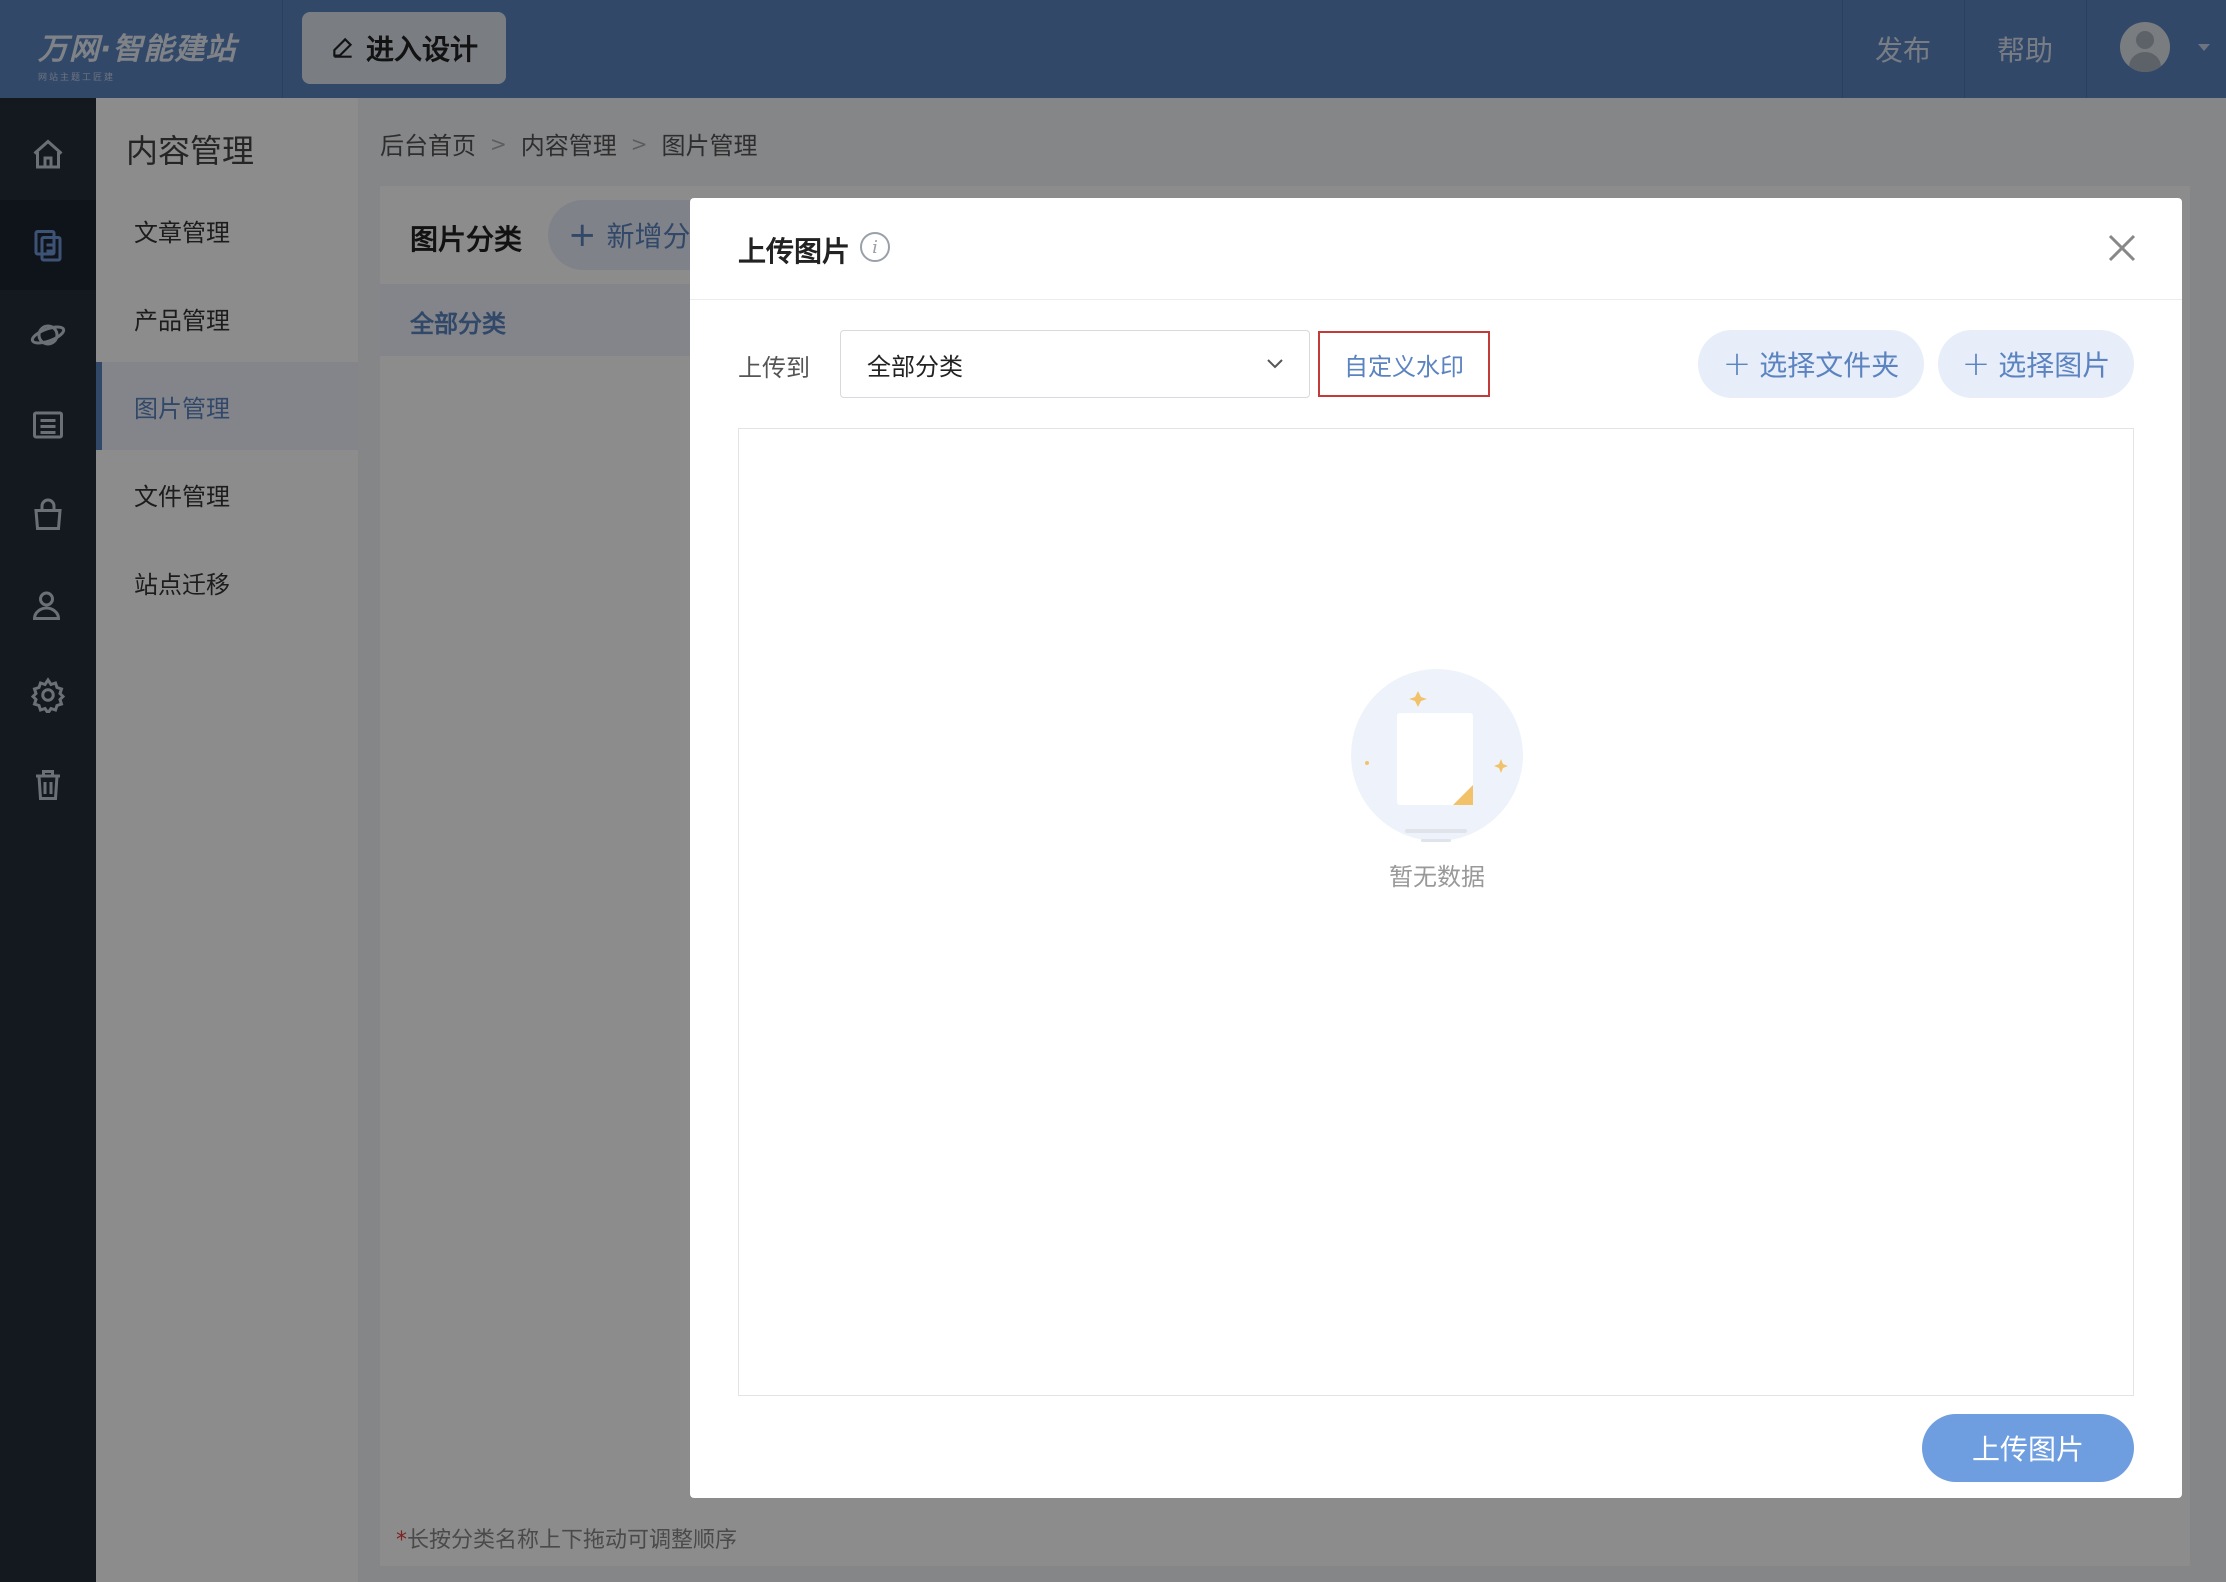 This screenshot has width=2226, height=1582. Describe the element at coordinates (2028, 1448) in the screenshot. I see `upload-submit-button: 上传图片` at that location.